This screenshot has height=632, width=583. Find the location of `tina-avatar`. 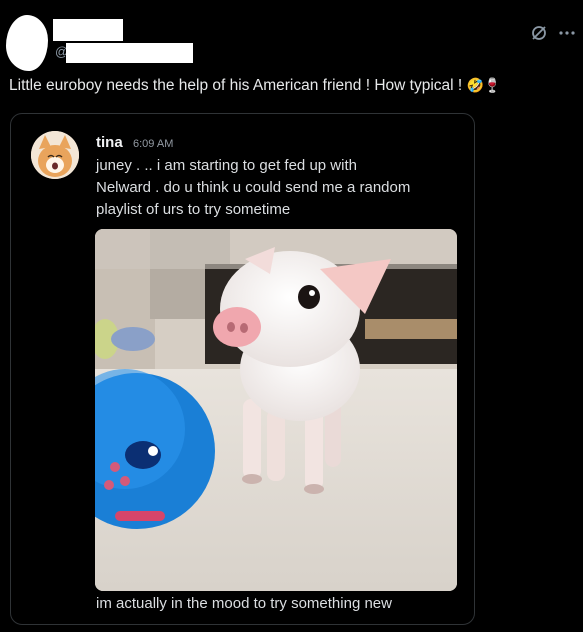

tina-avatar is located at coordinates (55, 155).